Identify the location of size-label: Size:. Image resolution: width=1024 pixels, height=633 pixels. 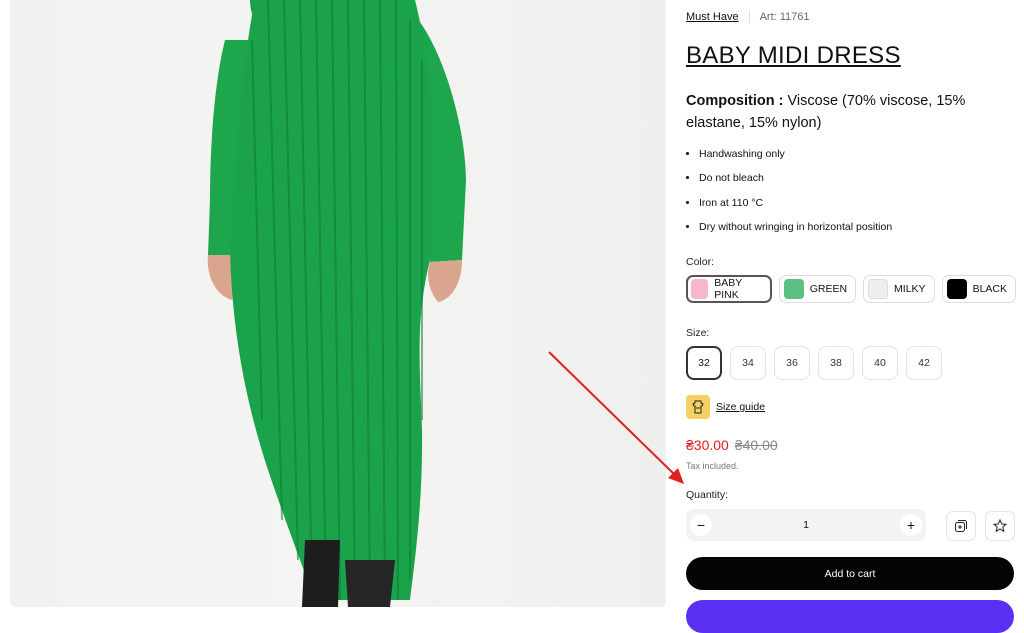
(698, 333).